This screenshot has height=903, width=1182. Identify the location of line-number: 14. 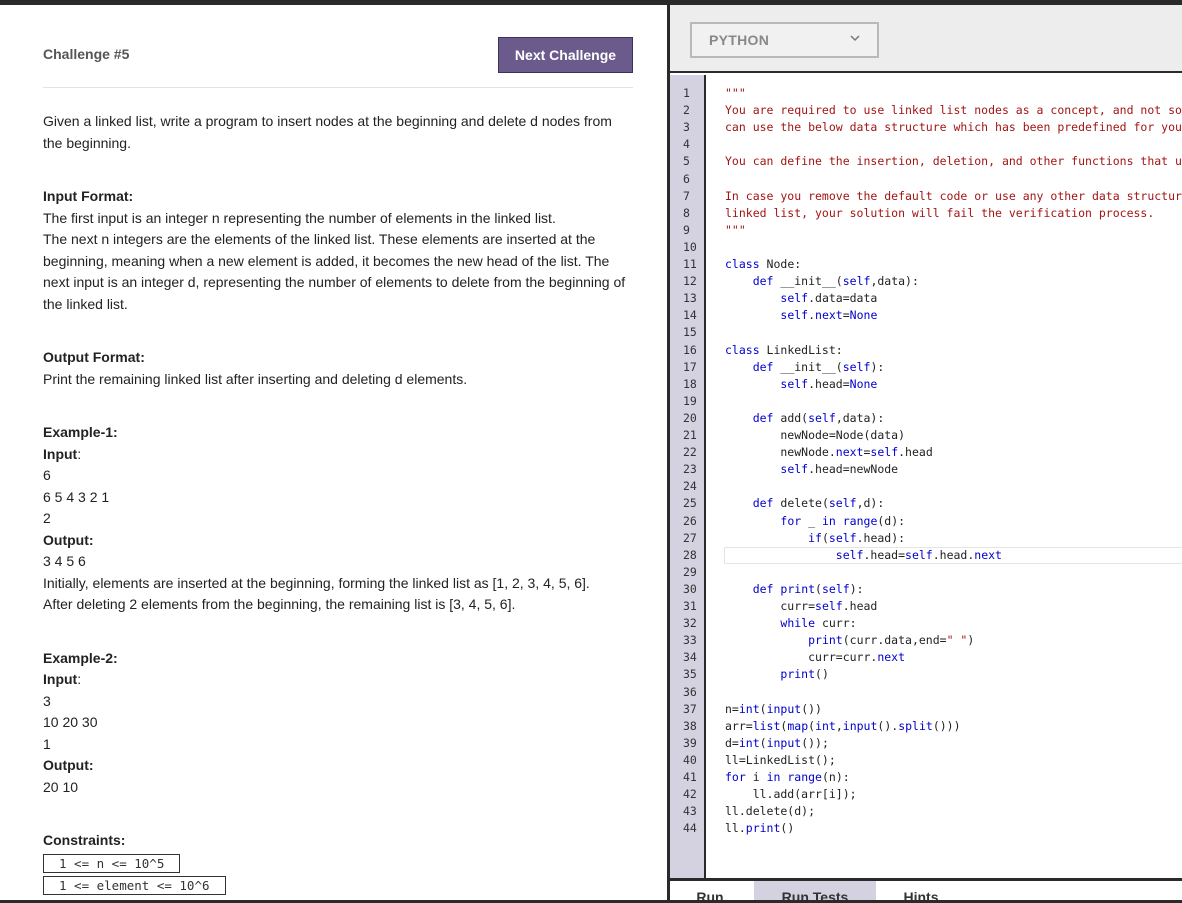
(690, 315).